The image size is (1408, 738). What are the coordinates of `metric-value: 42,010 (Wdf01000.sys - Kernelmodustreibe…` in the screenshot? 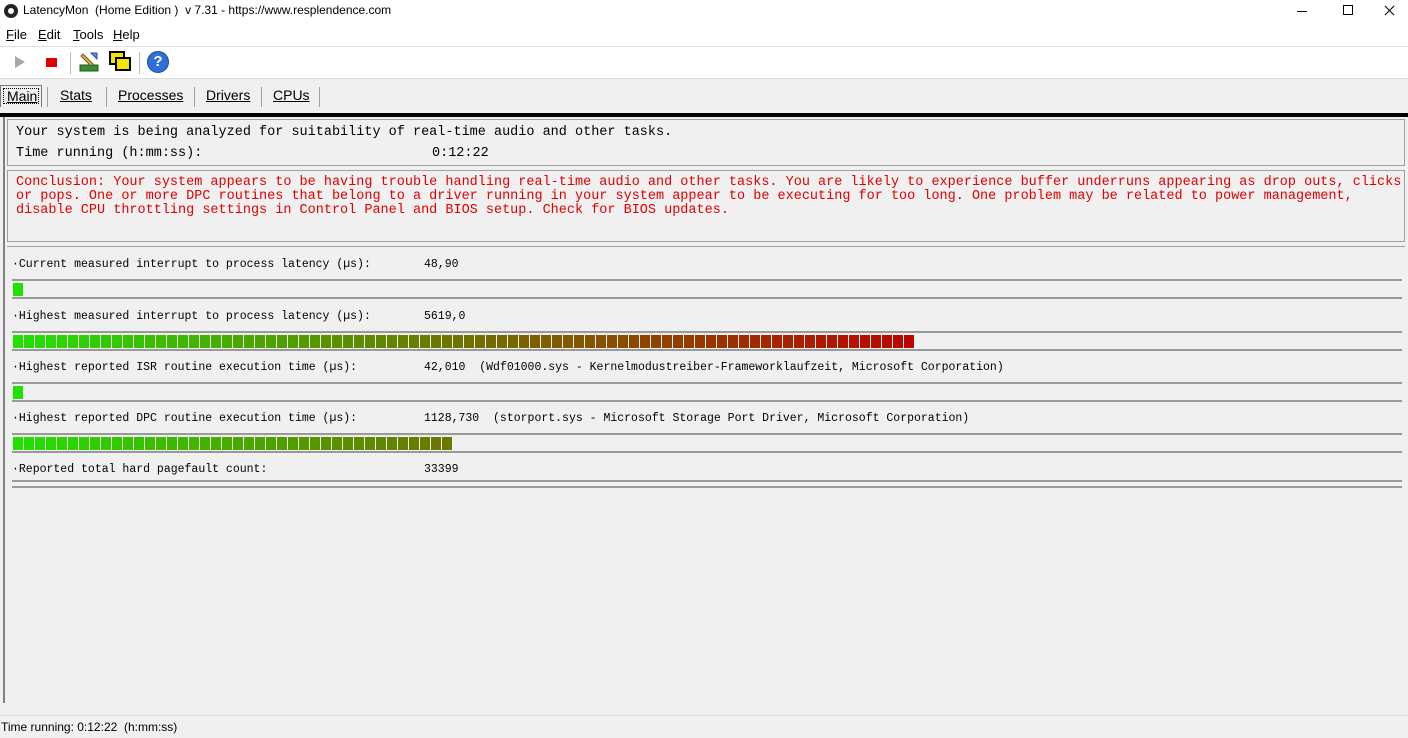 It's located at (714, 367).